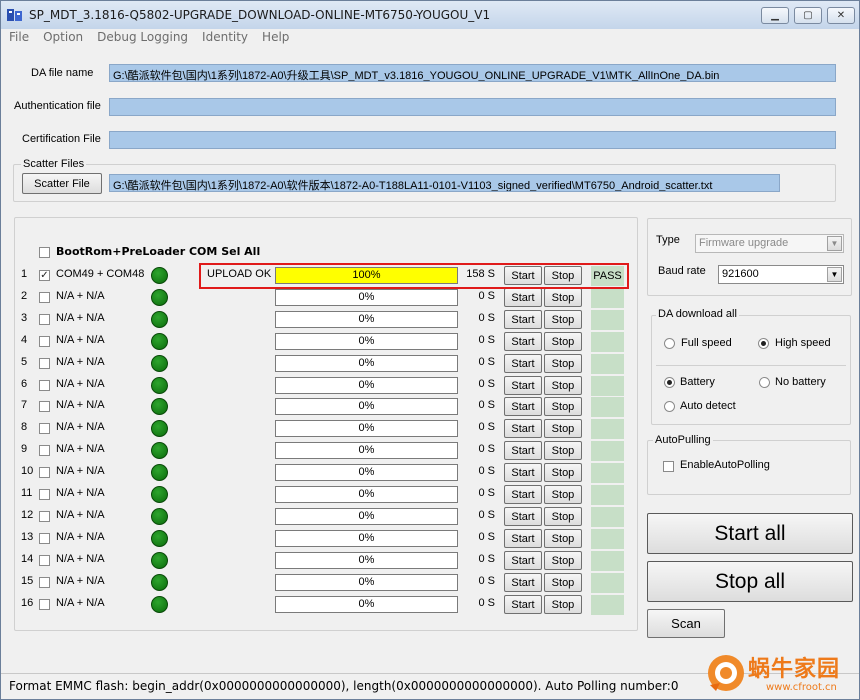  What do you see at coordinates (781, 274) in the screenshot?
I see `baud-select: 921600 ▼` at bounding box center [781, 274].